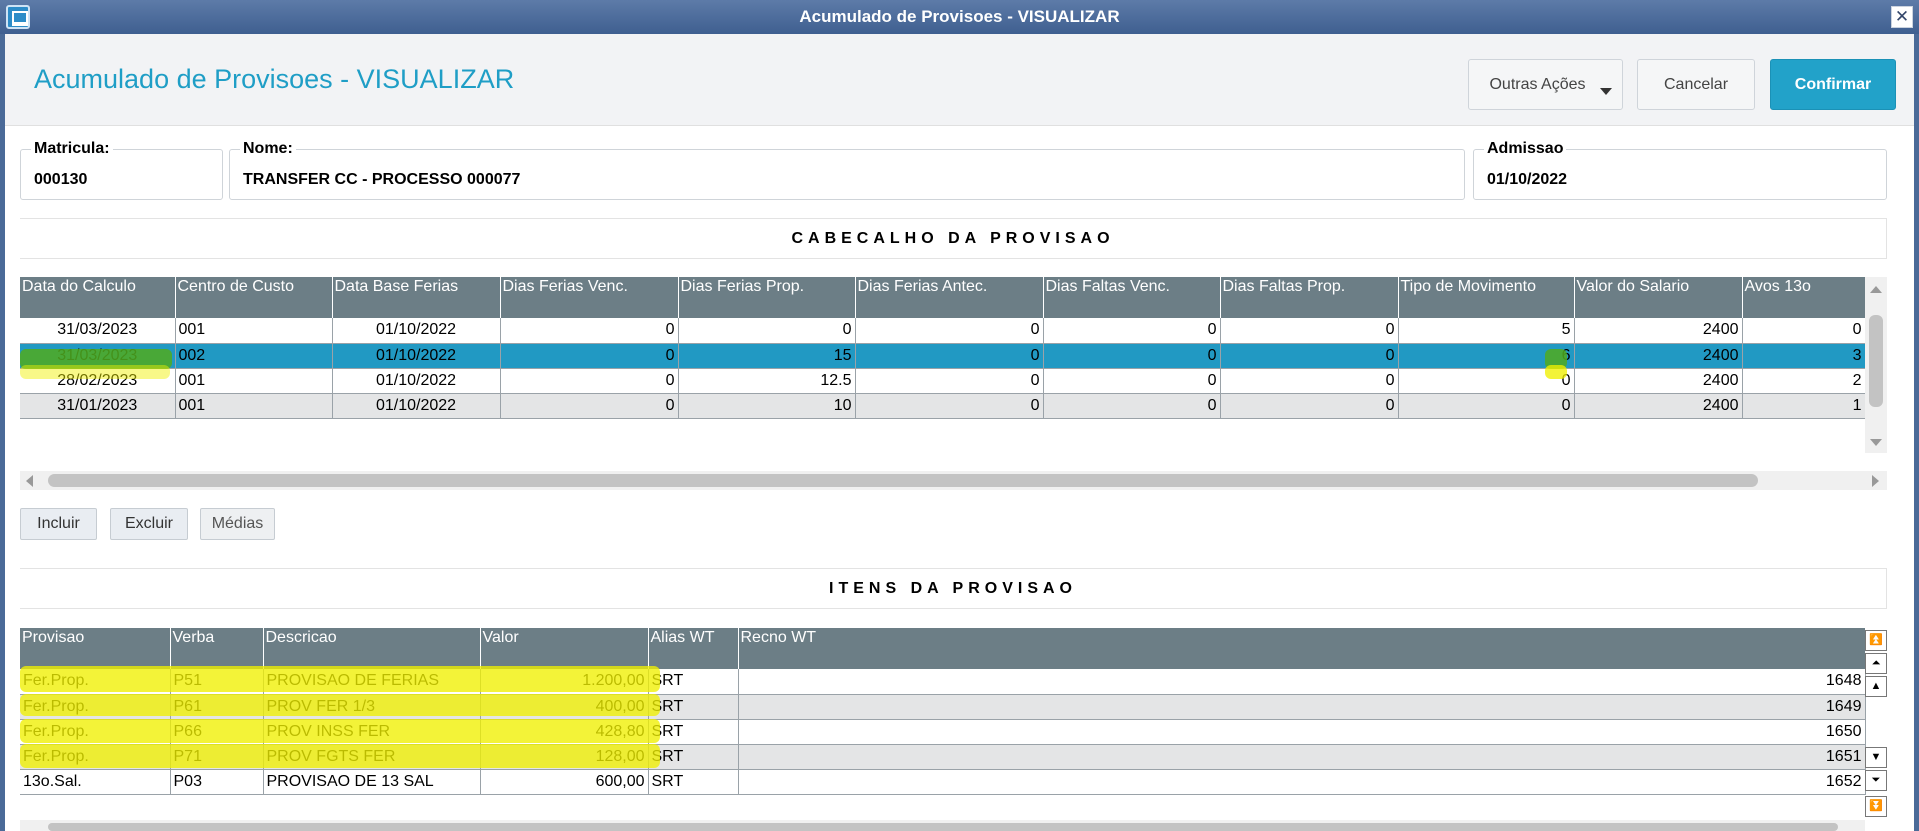 This screenshot has height=831, width=1919. I want to click on cell: 128,00, so click(564, 757).